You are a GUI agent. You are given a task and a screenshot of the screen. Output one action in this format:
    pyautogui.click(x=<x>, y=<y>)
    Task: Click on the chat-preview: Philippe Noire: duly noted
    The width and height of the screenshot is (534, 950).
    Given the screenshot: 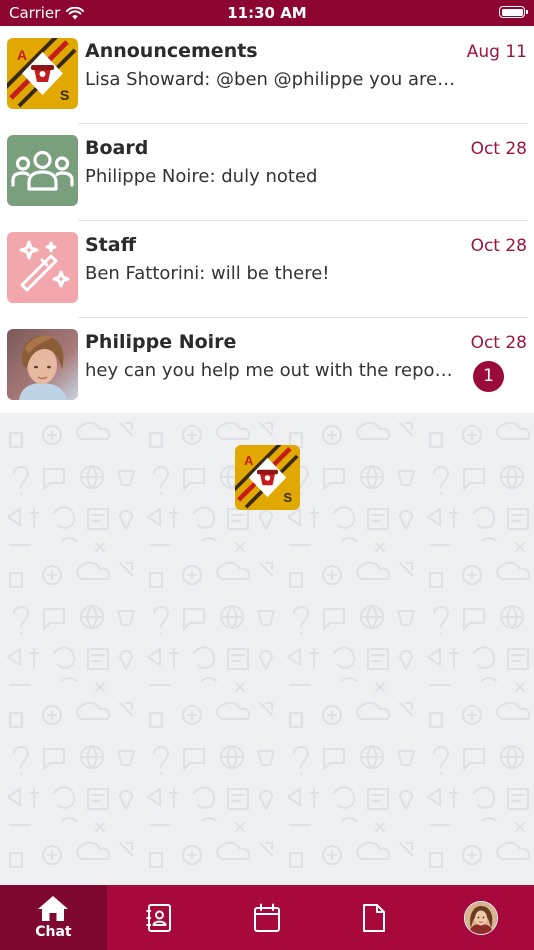 What is the action you would take?
    pyautogui.click(x=201, y=176)
    